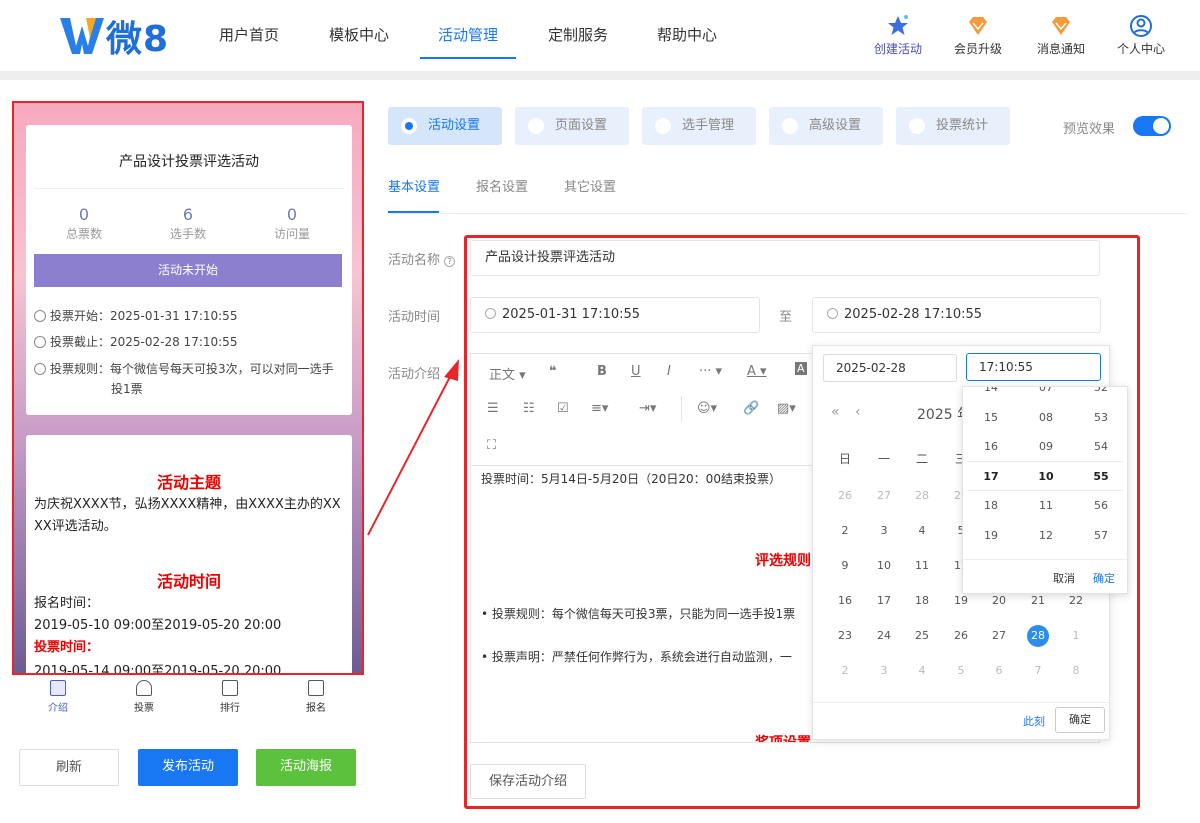  Describe the element at coordinates (991, 417) in the screenshot. I see `time-option-hour: 15` at that location.